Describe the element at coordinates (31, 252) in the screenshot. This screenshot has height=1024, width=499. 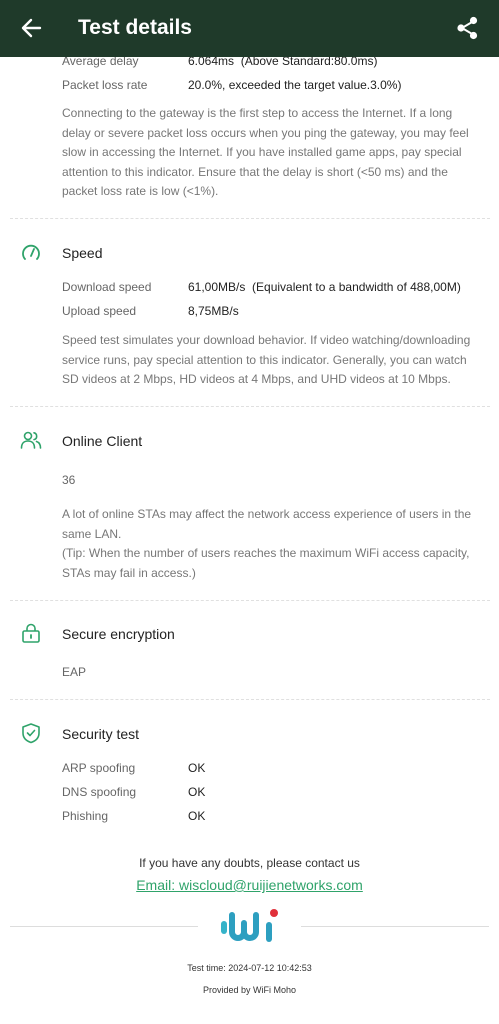
I see `speedometer-icon` at that location.